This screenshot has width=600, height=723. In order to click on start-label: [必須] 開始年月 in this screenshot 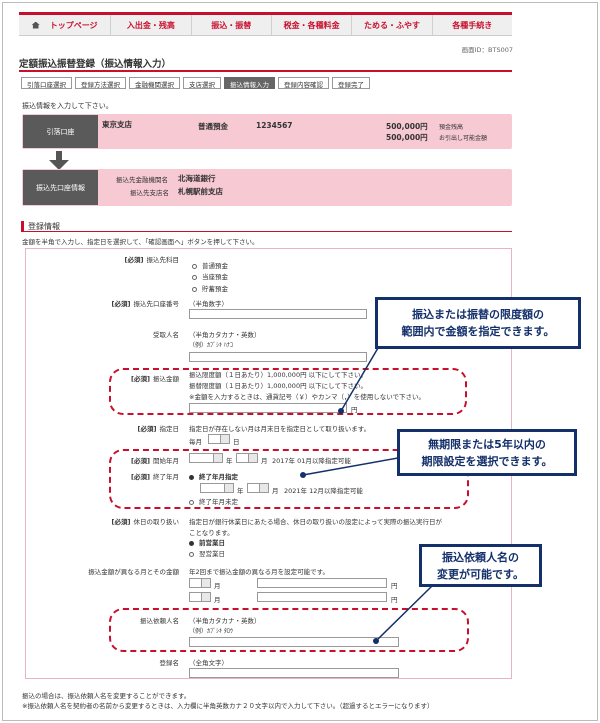, I will do `click(155, 461)`.